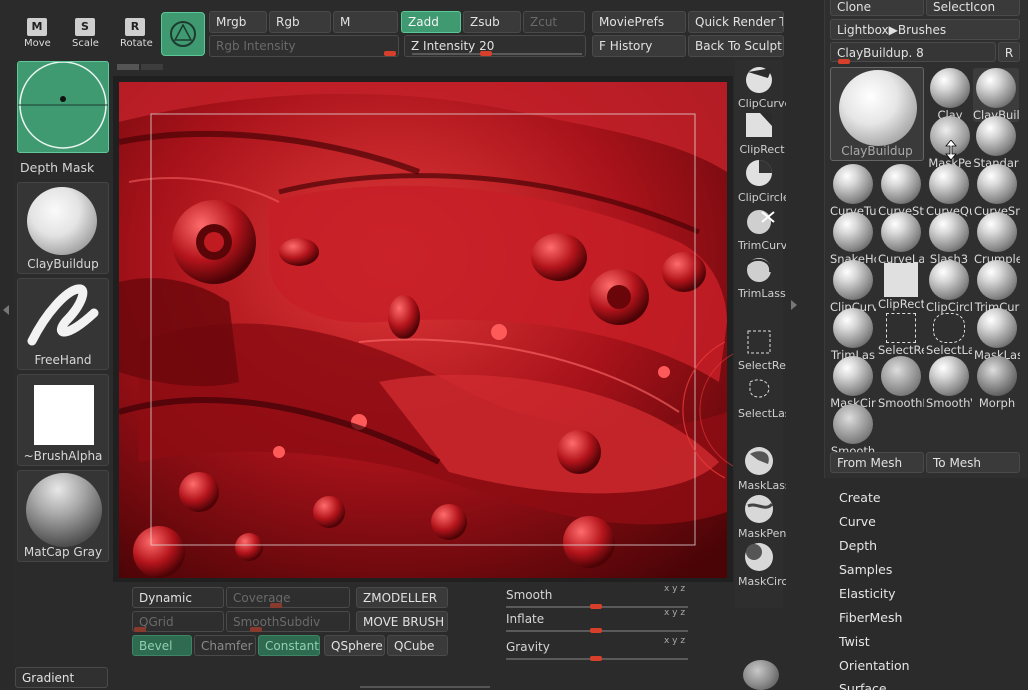 Image resolution: width=1028 pixels, height=690 pixels. Describe the element at coordinates (85, 33) in the screenshot. I see `scale-button: S Scale` at that location.